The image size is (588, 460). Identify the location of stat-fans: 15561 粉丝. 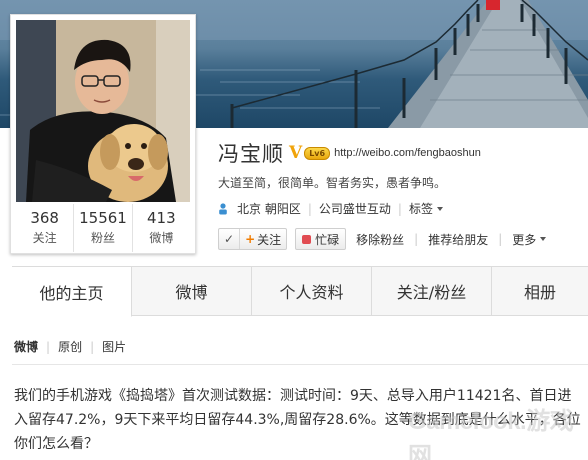
(103, 228).